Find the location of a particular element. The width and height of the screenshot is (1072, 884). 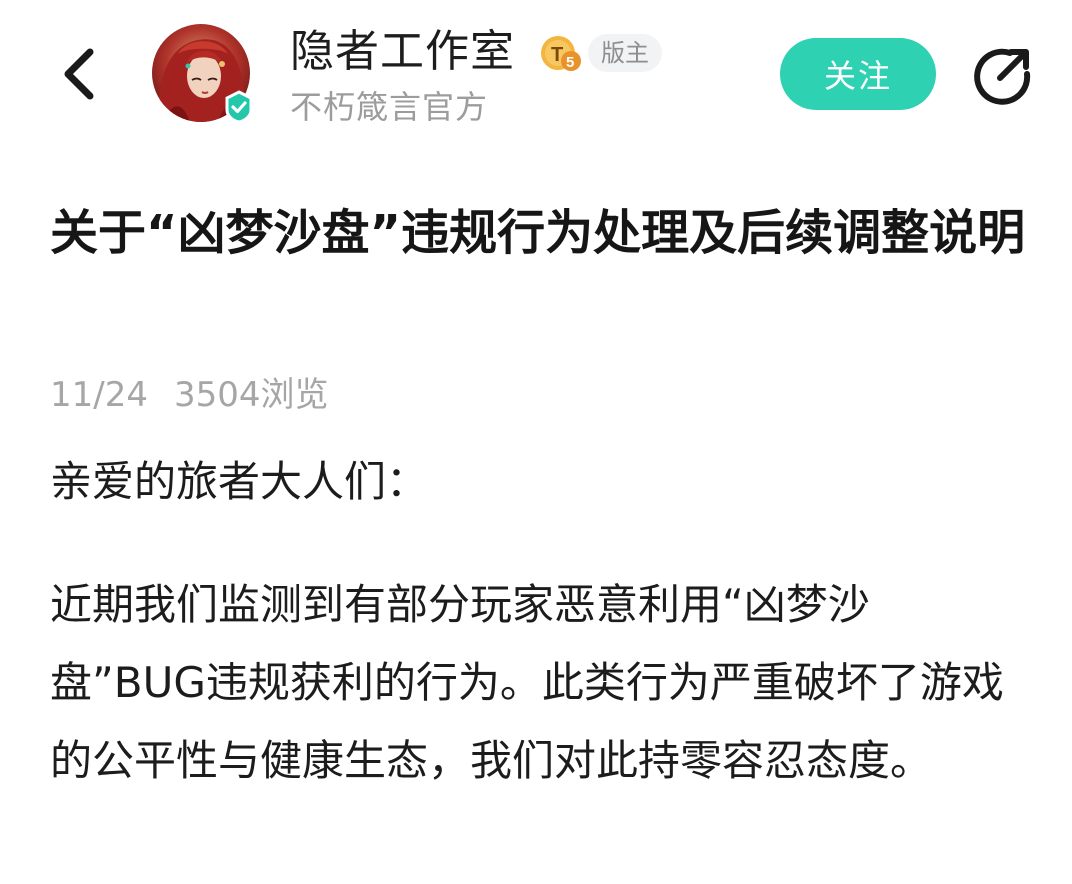

post-greeting: 亲爱的旅者大人们： is located at coordinates (239, 481).